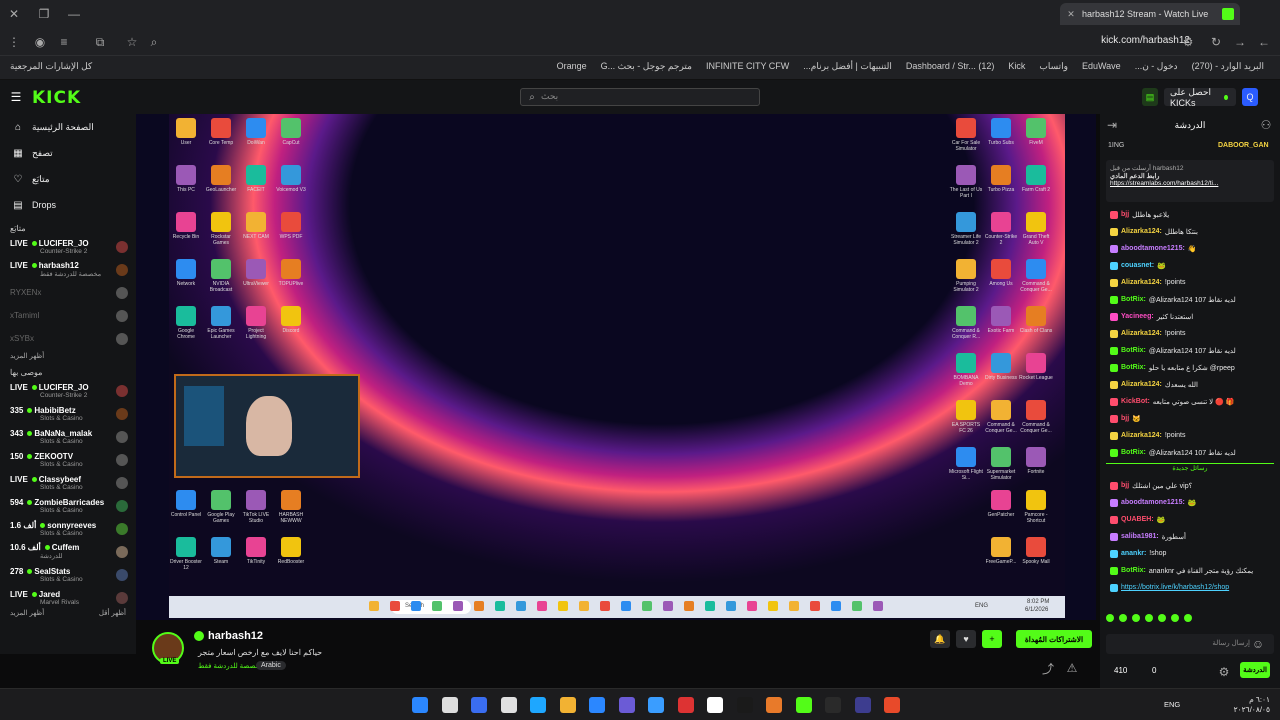 The width and height of the screenshot is (1280, 720). I want to click on sidebar-channel: LIVE Classybeef Slots & Casino, so click(68, 482).